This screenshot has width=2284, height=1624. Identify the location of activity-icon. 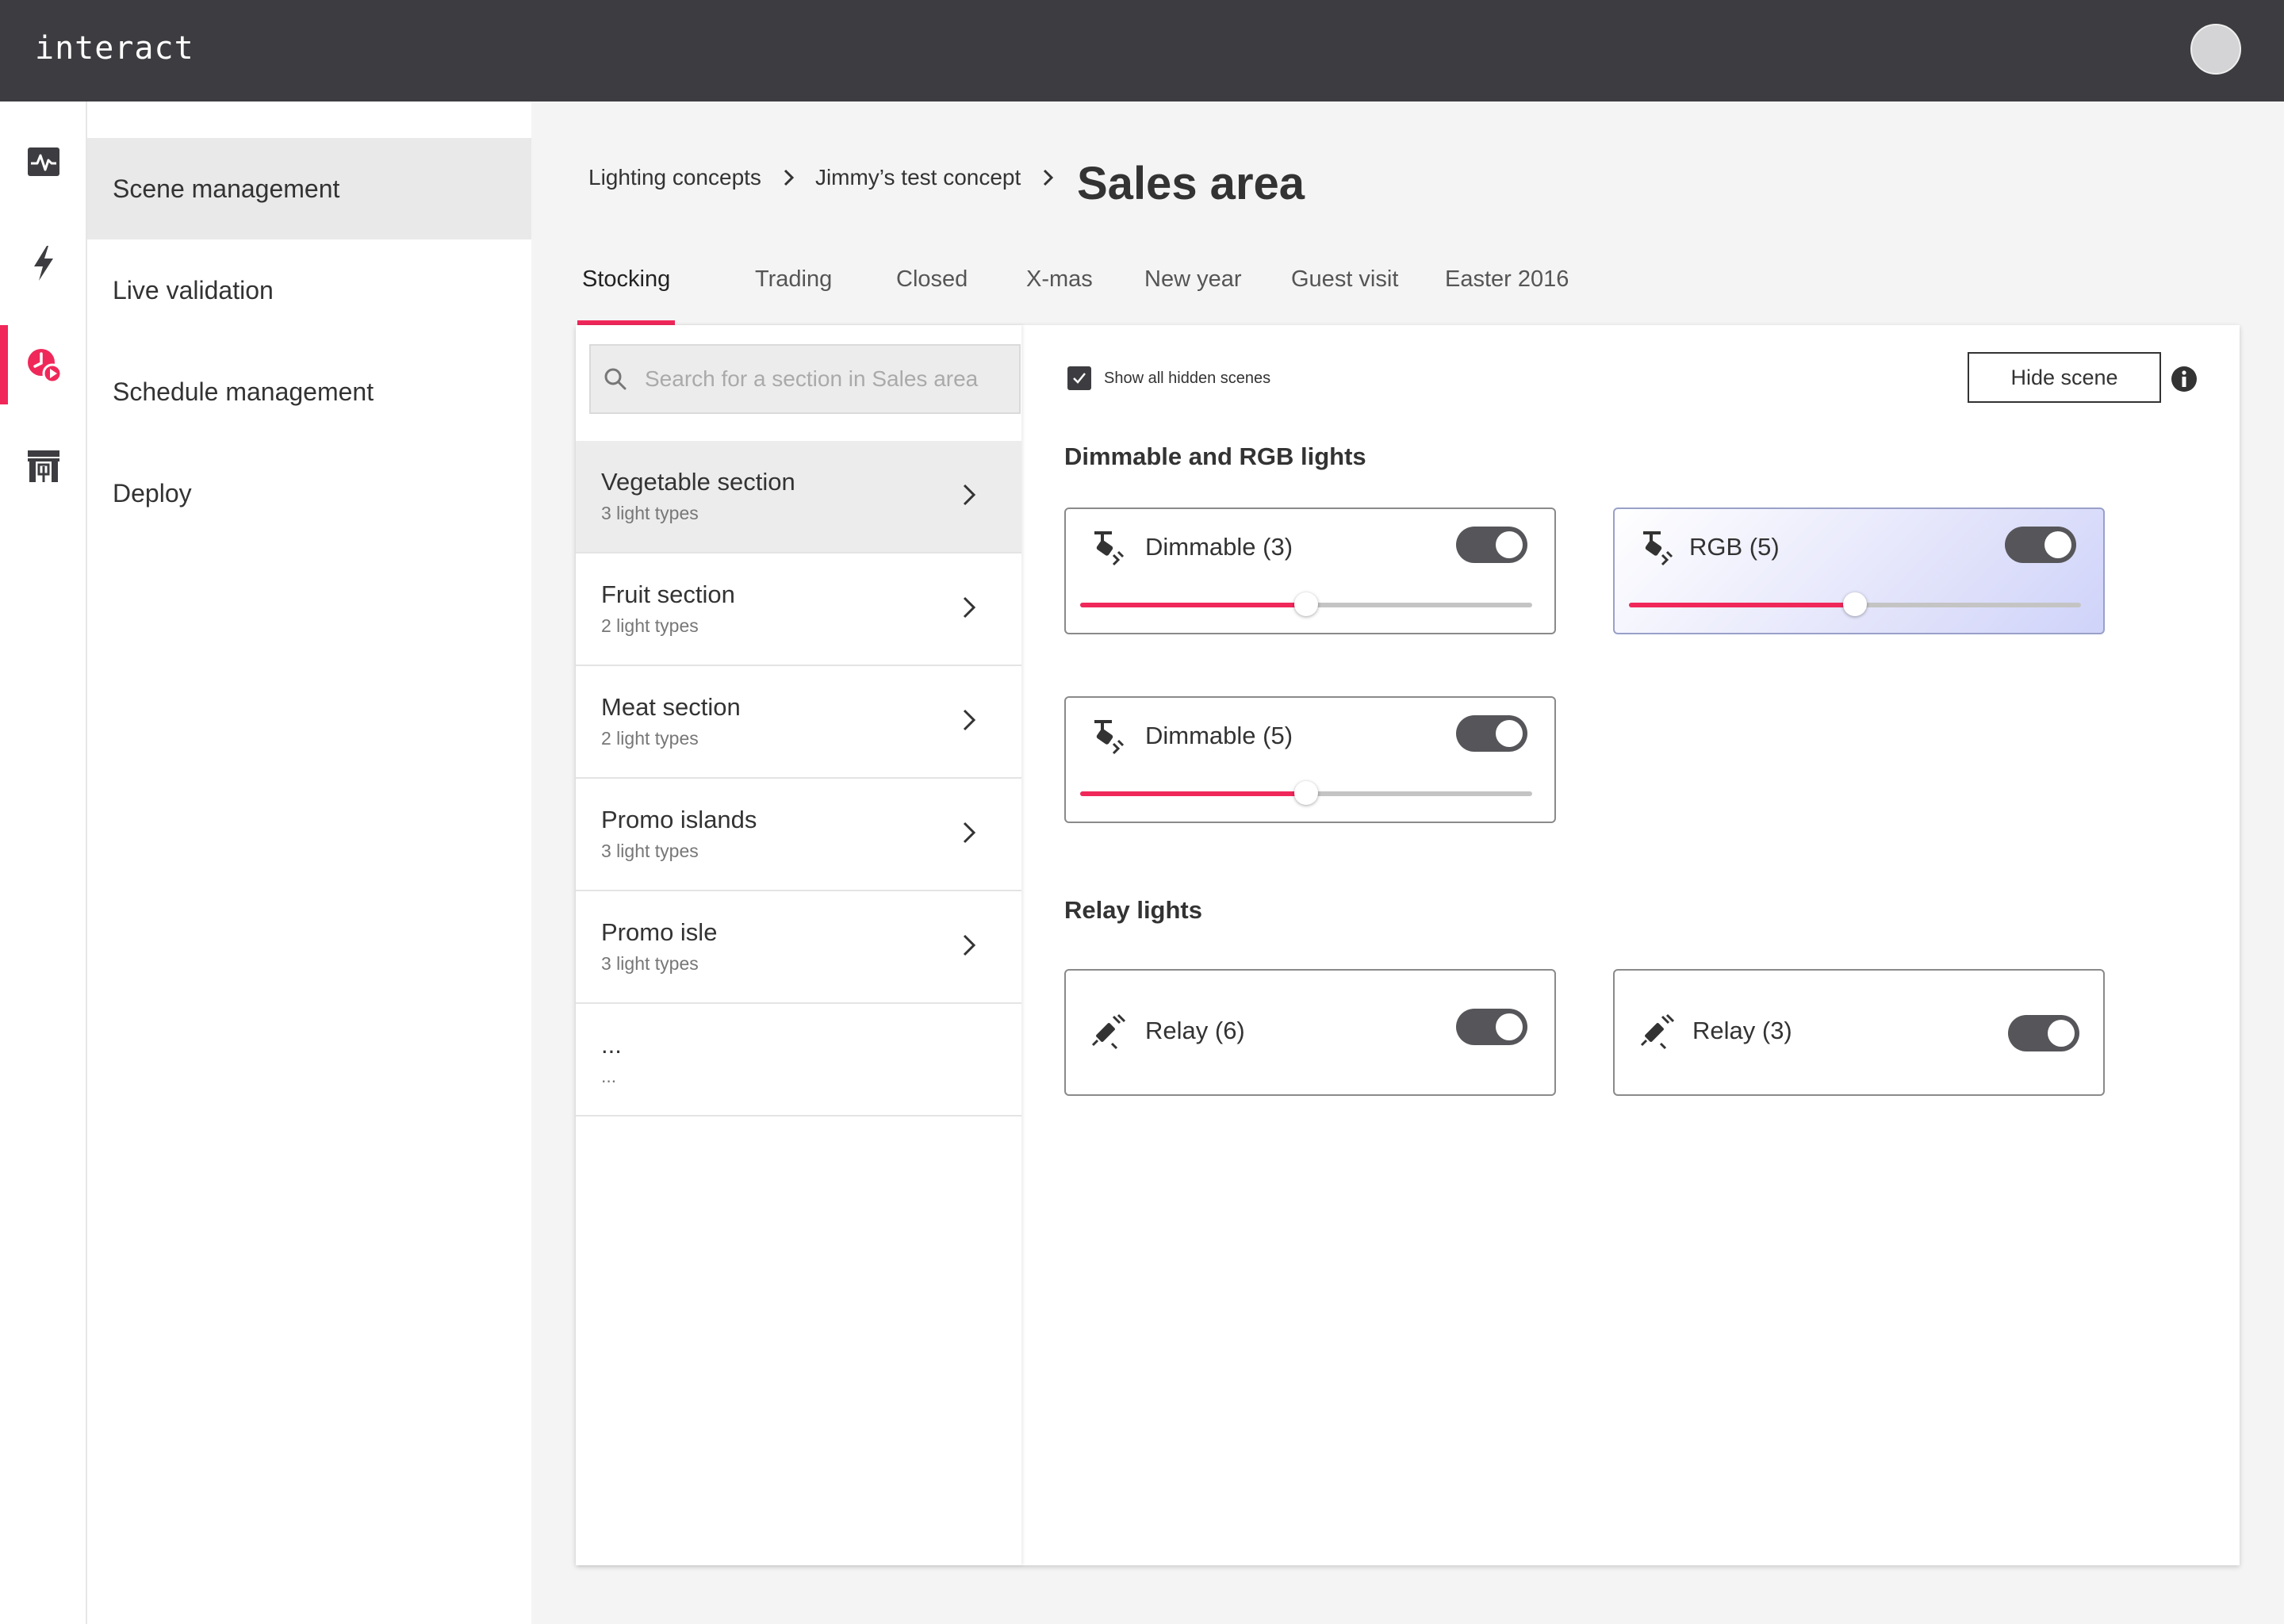
(43, 161).